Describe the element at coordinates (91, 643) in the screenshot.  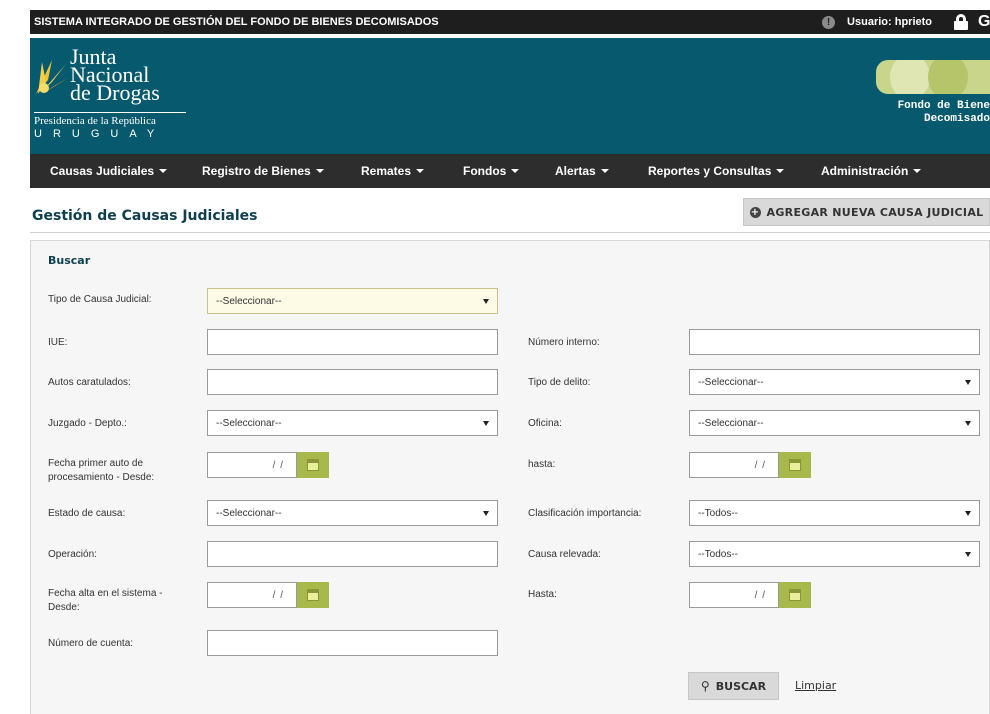
I see `numero-cuenta-label: Número de cuenta:` at that location.